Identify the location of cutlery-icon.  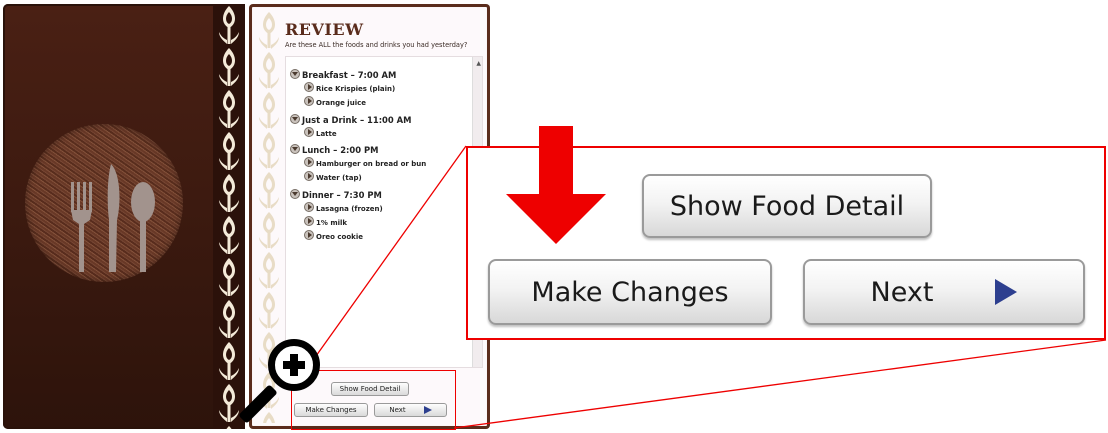
(113, 218).